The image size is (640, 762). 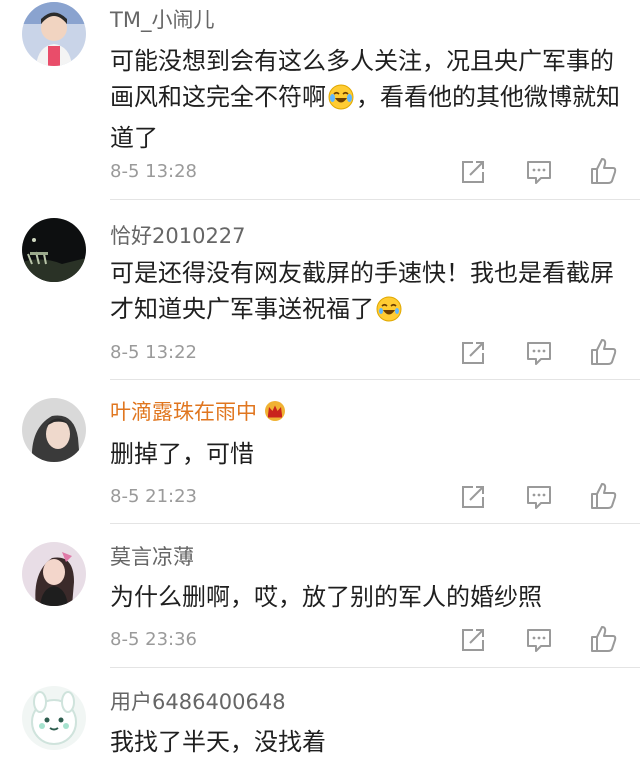 What do you see at coordinates (152, 557) in the screenshot?
I see `username: 莫言凉薄` at bounding box center [152, 557].